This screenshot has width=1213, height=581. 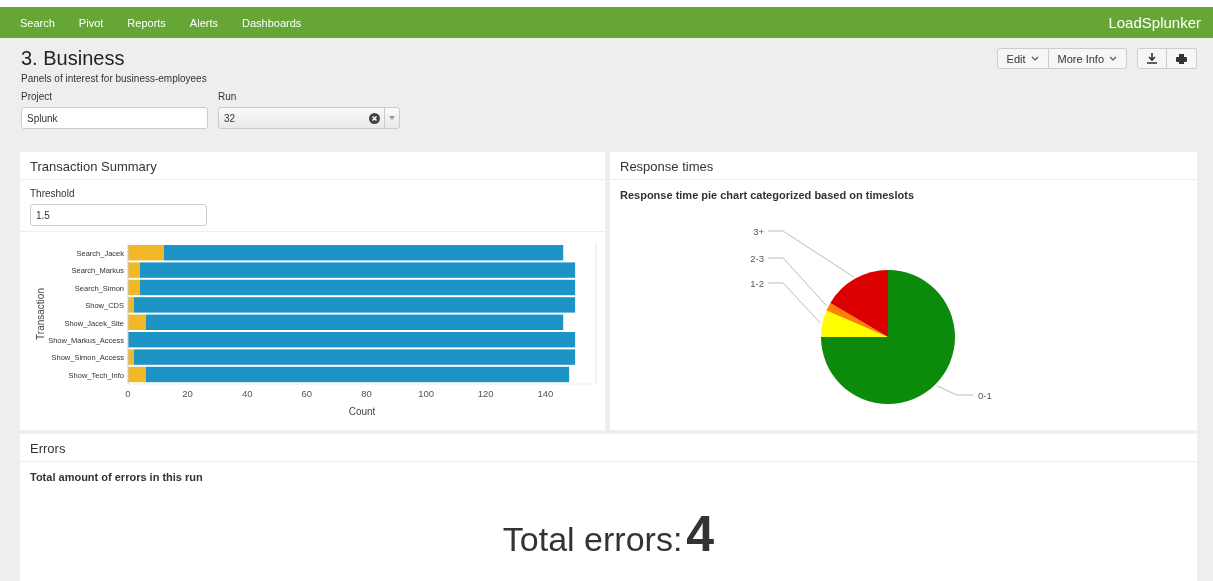 What do you see at coordinates (309, 118) in the screenshot?
I see `select-field: 32` at bounding box center [309, 118].